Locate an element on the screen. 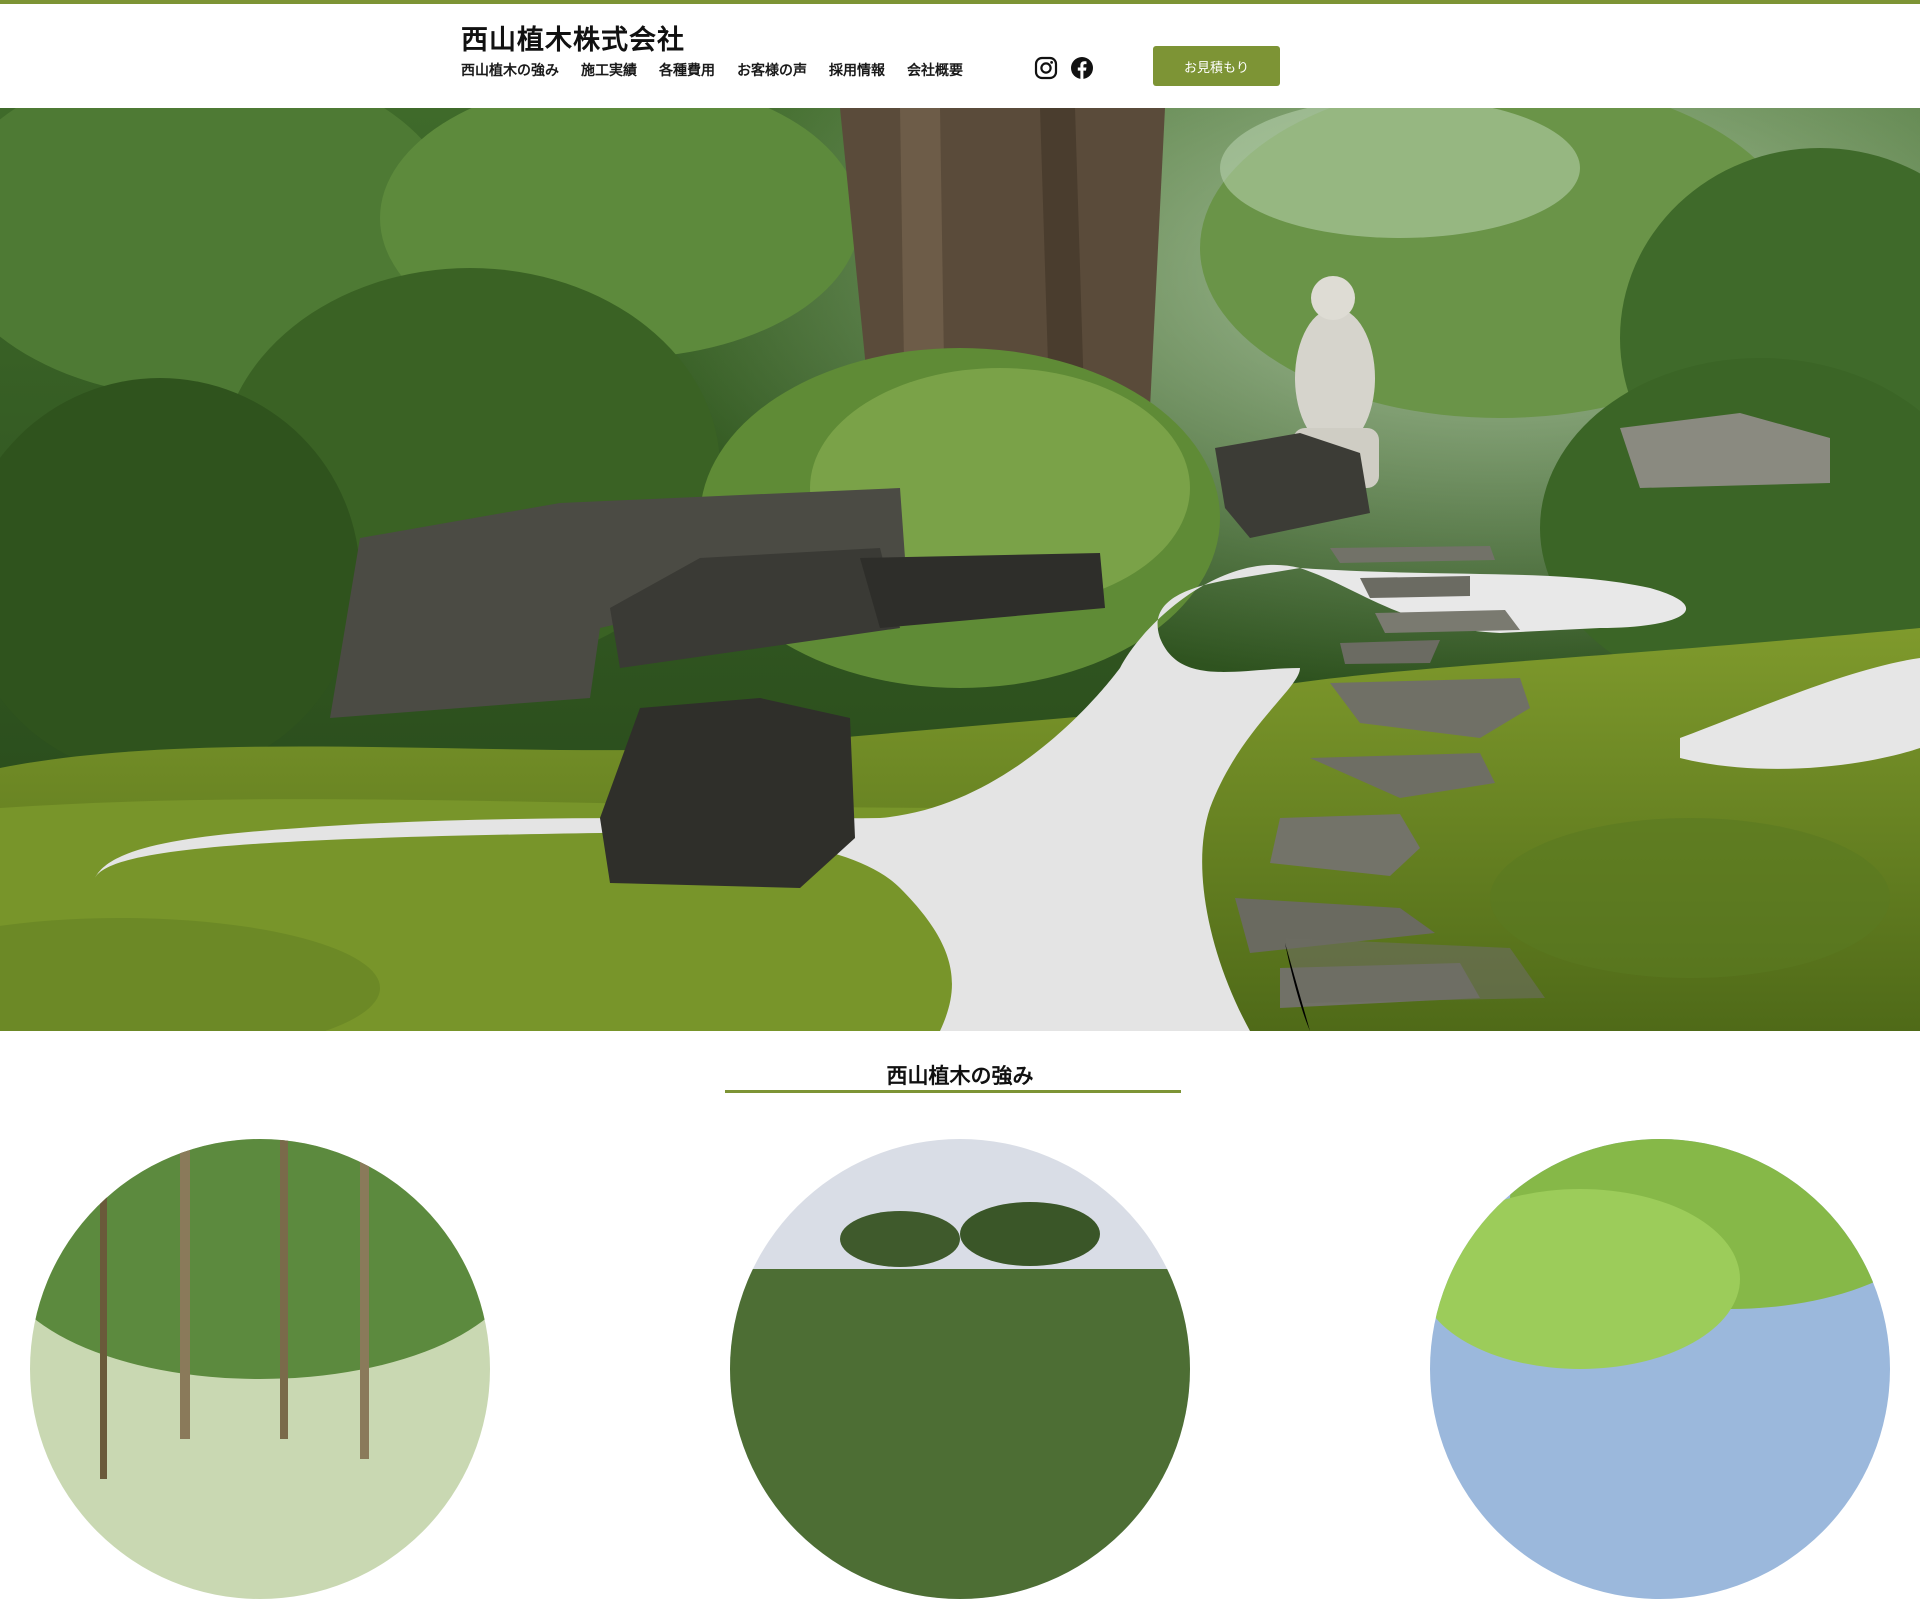 Image resolution: width=1920 pixels, height=1599 pixels. nav-item-recruit: 採用情報 is located at coordinates (857, 70).